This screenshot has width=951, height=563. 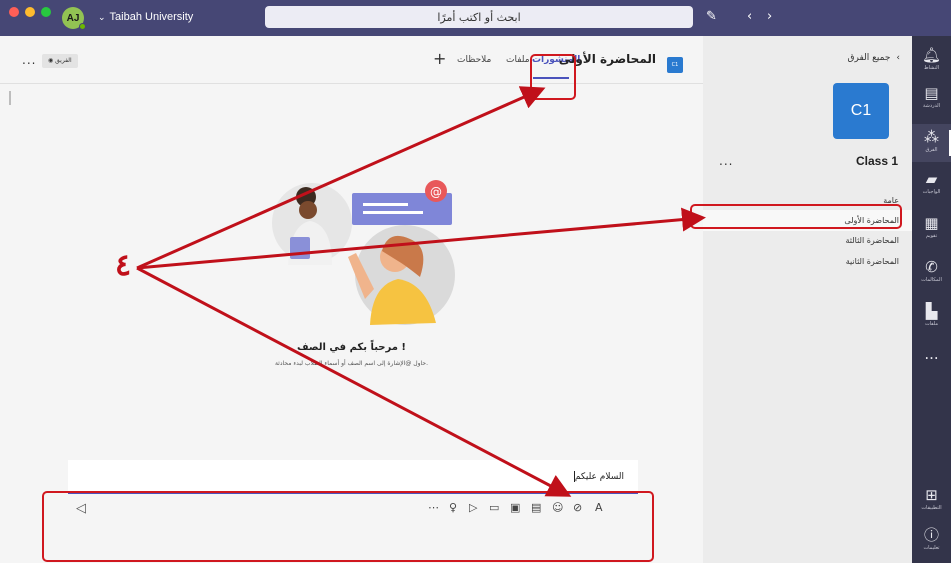 What do you see at coordinates (749, 16) in the screenshot?
I see `back-nav-icon: ‹` at bounding box center [749, 16].